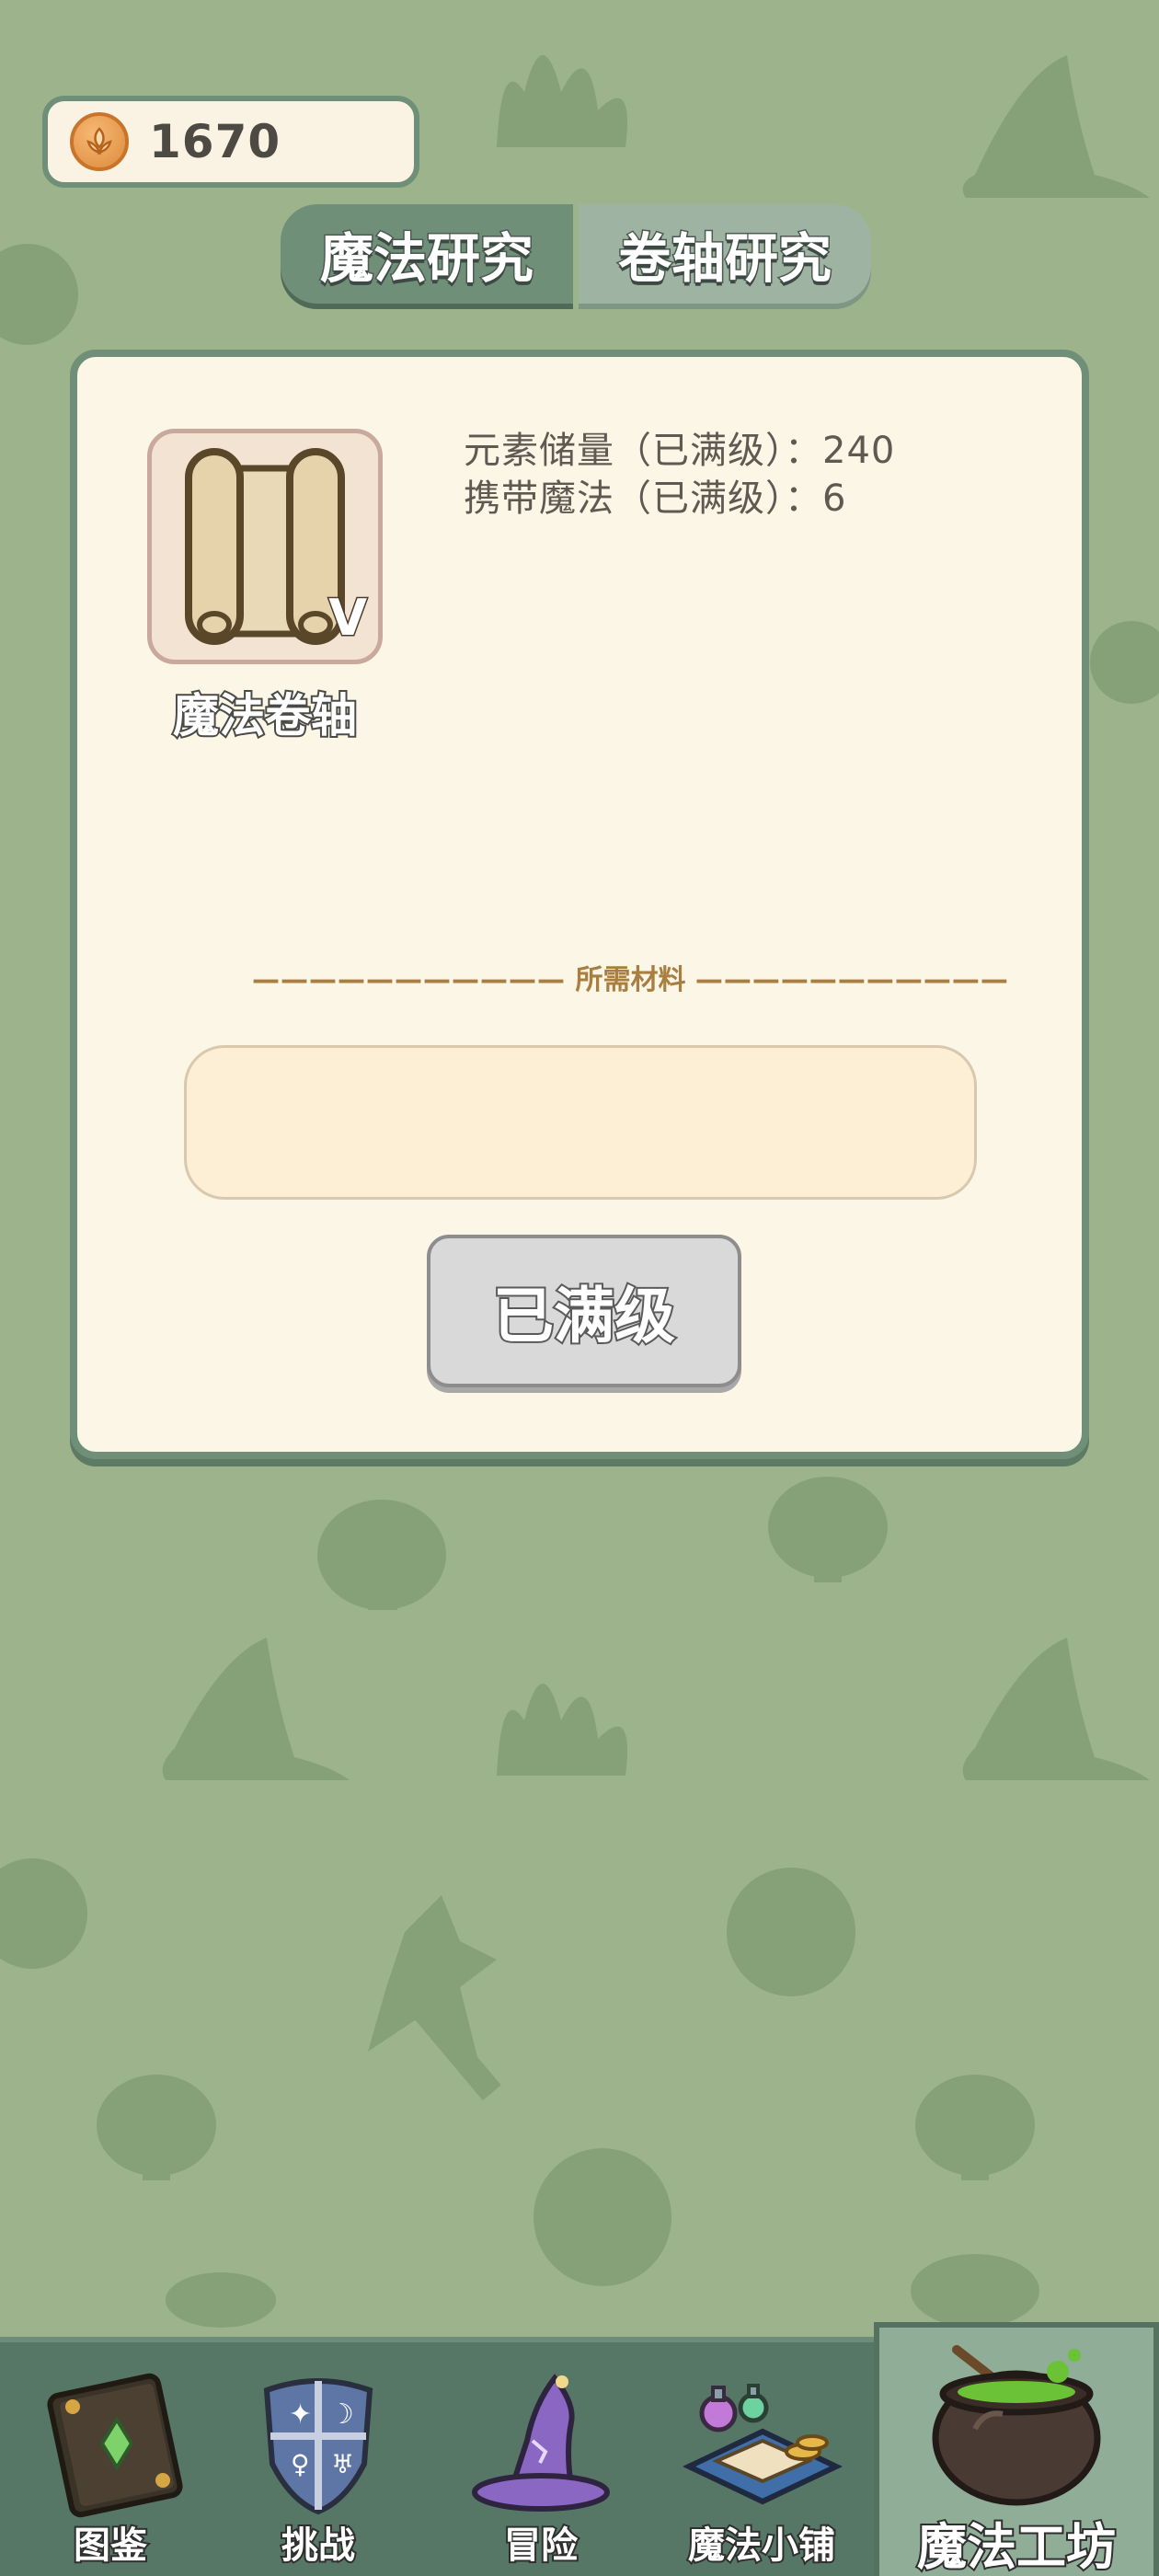 The image size is (1159, 2576). I want to click on stat-carried-magic: 携带魔法（已满级）：6, so click(655, 498).